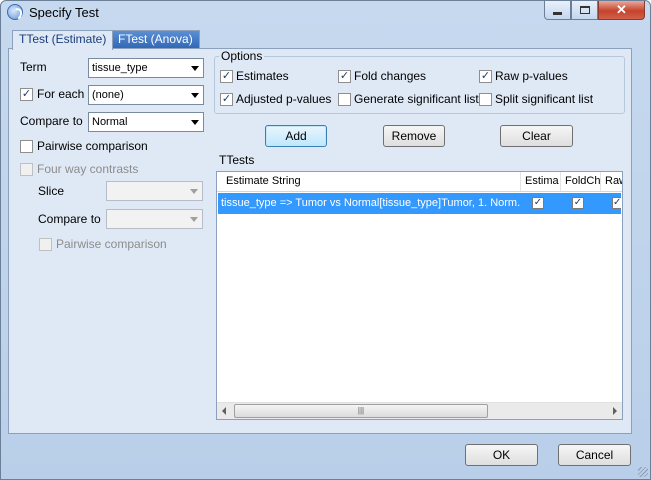 Image resolution: width=651 pixels, height=480 pixels. What do you see at coordinates (154, 191) in the screenshot?
I see `slice-select` at bounding box center [154, 191].